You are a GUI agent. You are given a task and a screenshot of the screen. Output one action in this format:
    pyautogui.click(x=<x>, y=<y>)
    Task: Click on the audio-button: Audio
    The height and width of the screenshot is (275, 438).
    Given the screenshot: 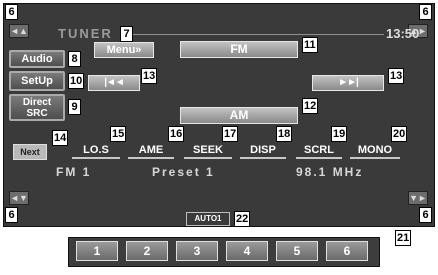 What is the action you would take?
    pyautogui.click(x=37, y=59)
    